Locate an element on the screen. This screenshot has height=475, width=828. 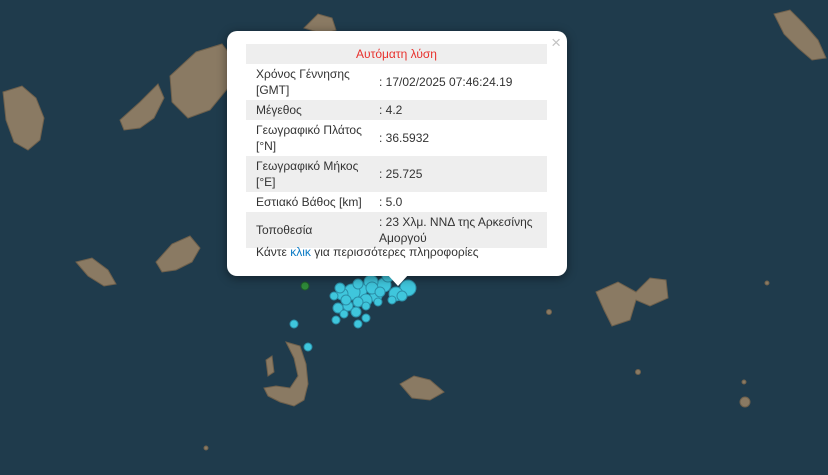
row-value: : 23 Χλμ. ΝΝΔ της Αρκεσίνης Αμοργού is located at coordinates (456, 230).